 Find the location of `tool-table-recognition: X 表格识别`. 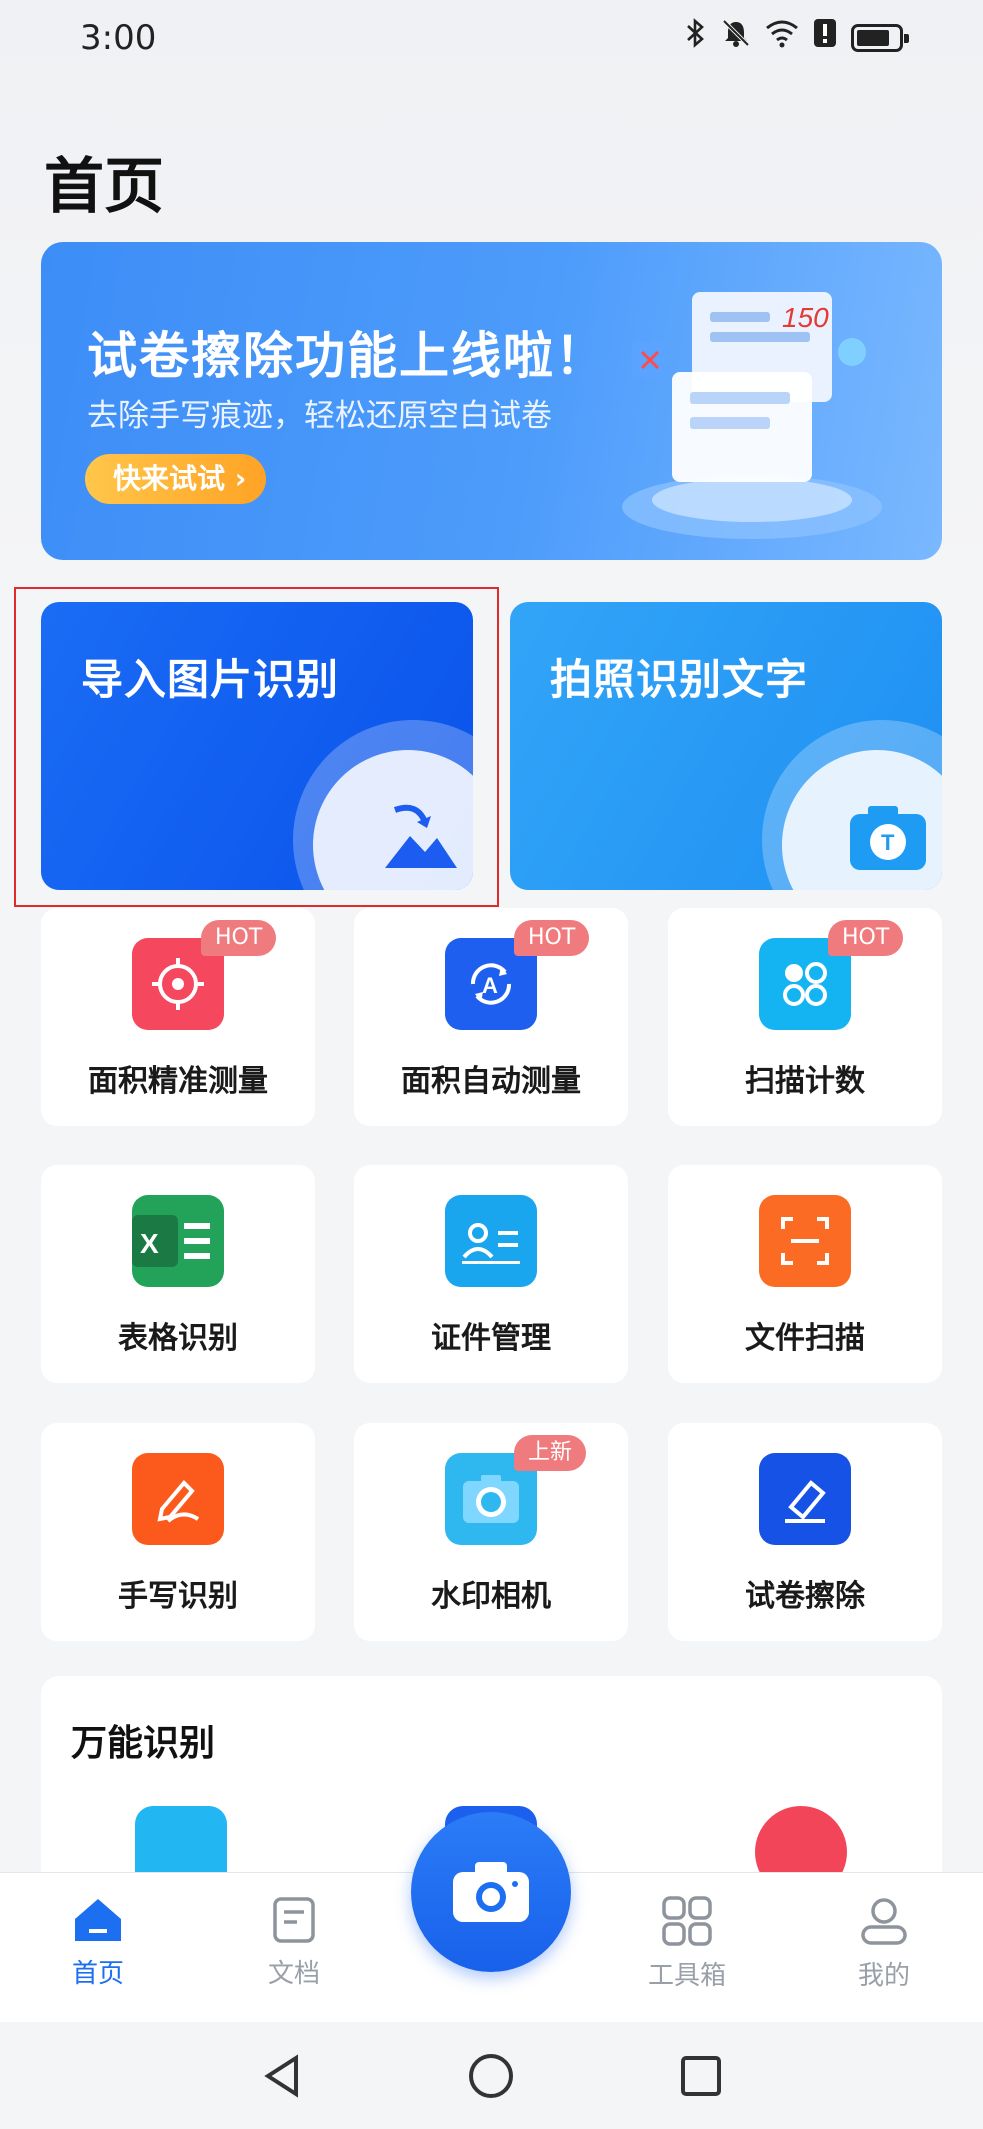

tool-table-recognition: X 表格识别 is located at coordinates (178, 1274).